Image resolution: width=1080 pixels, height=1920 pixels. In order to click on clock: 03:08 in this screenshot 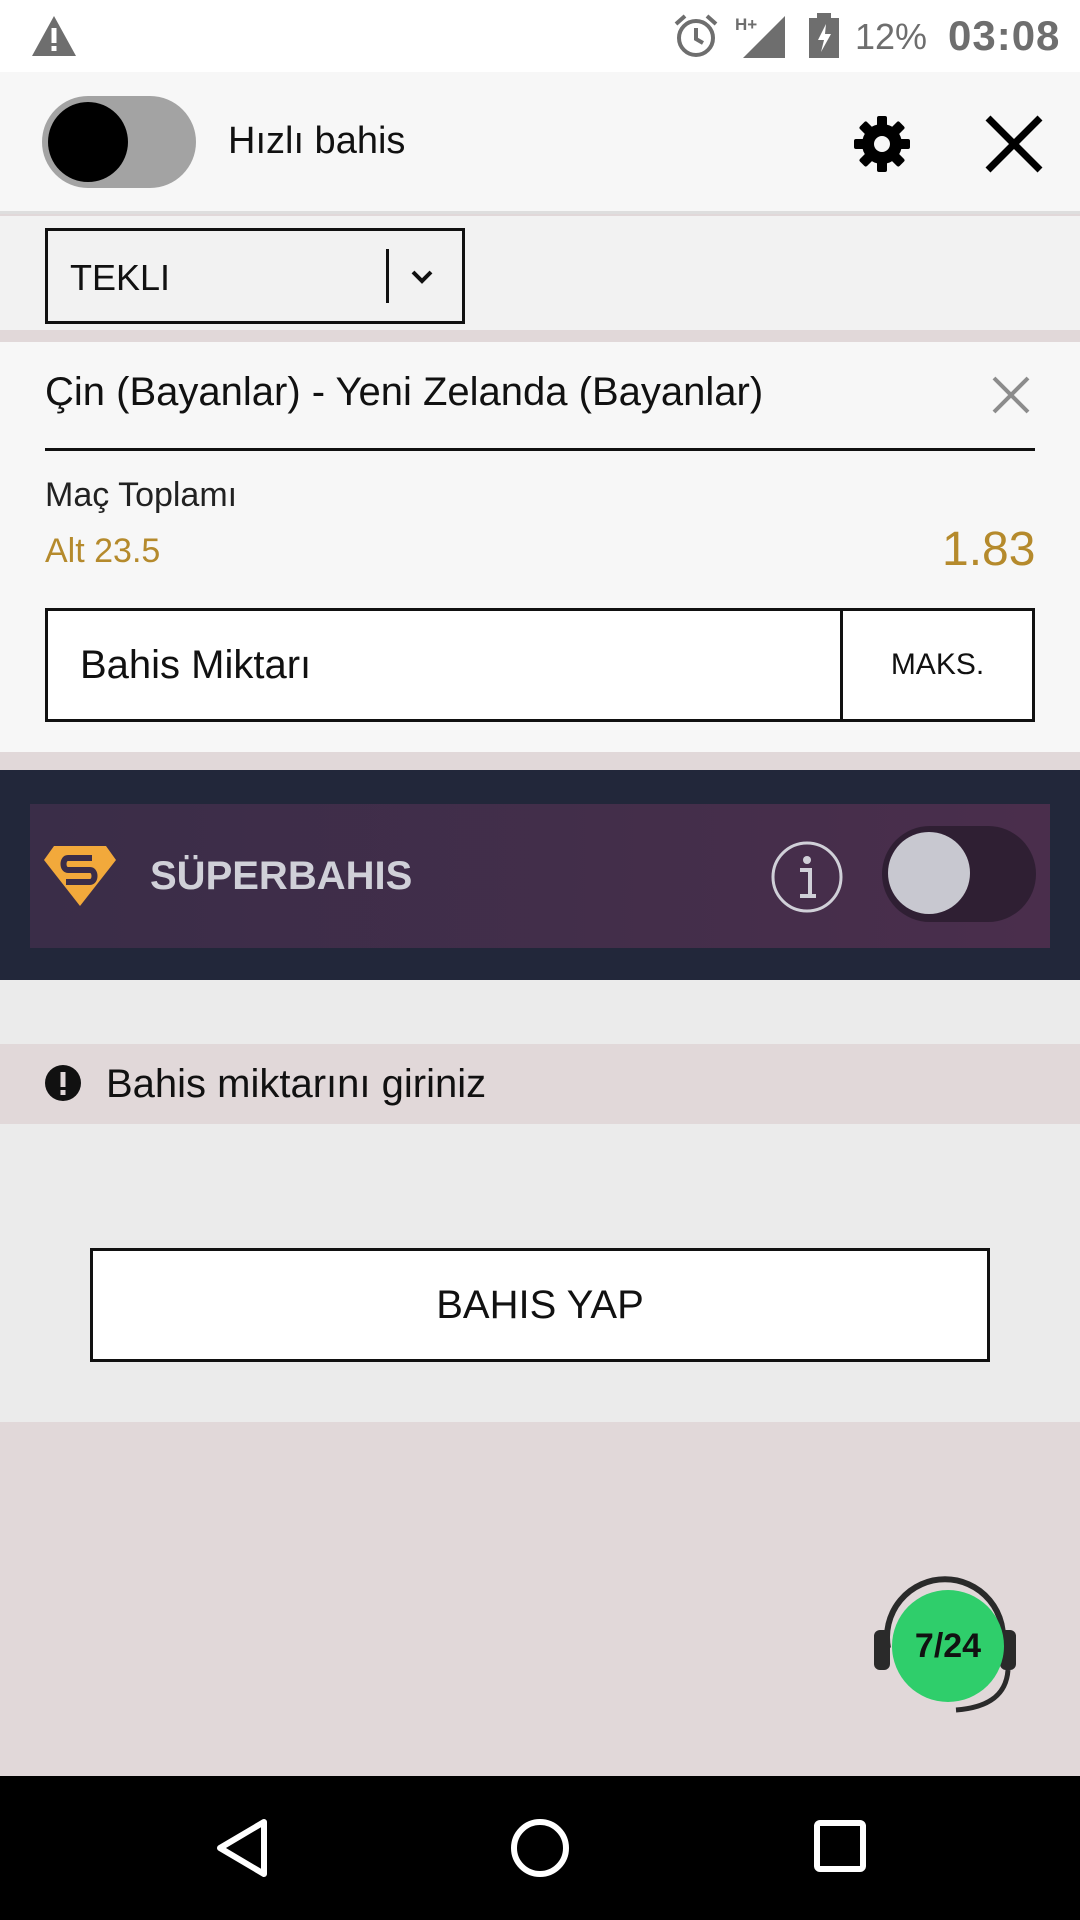, I will do `click(1004, 35)`.